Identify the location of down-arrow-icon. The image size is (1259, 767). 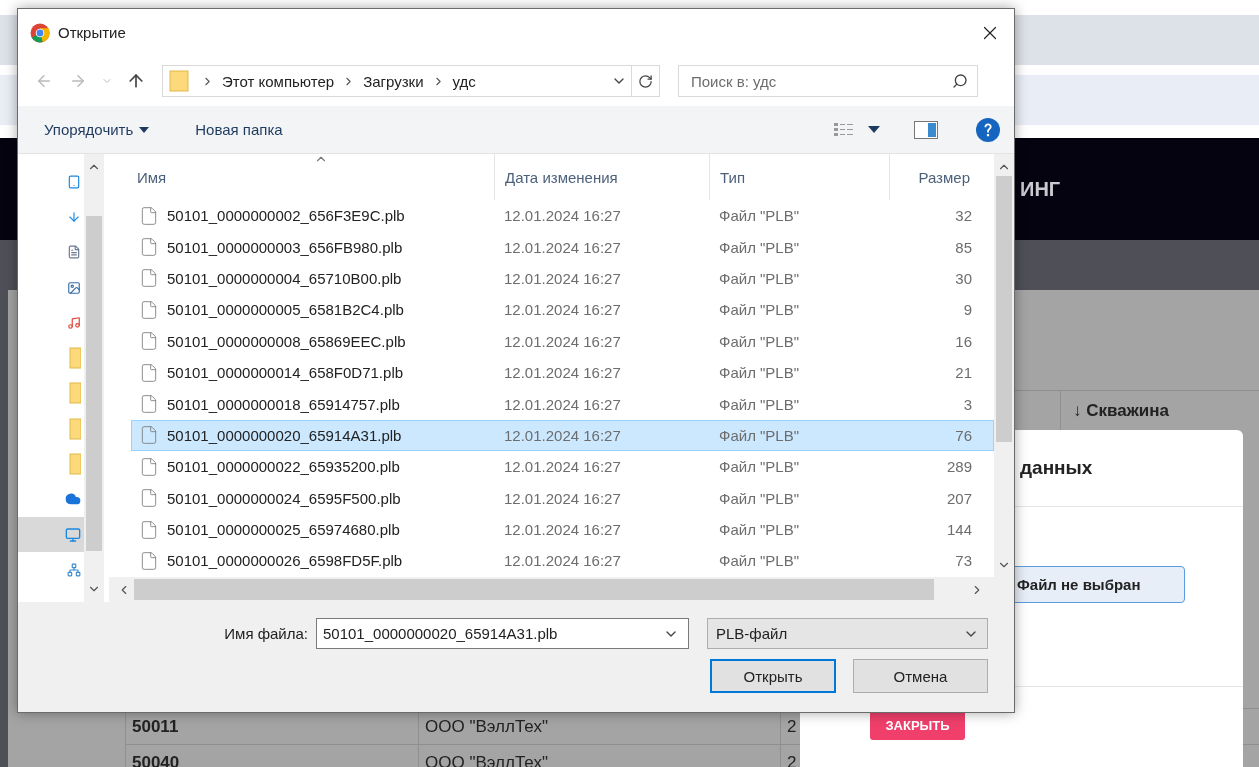
(74, 216).